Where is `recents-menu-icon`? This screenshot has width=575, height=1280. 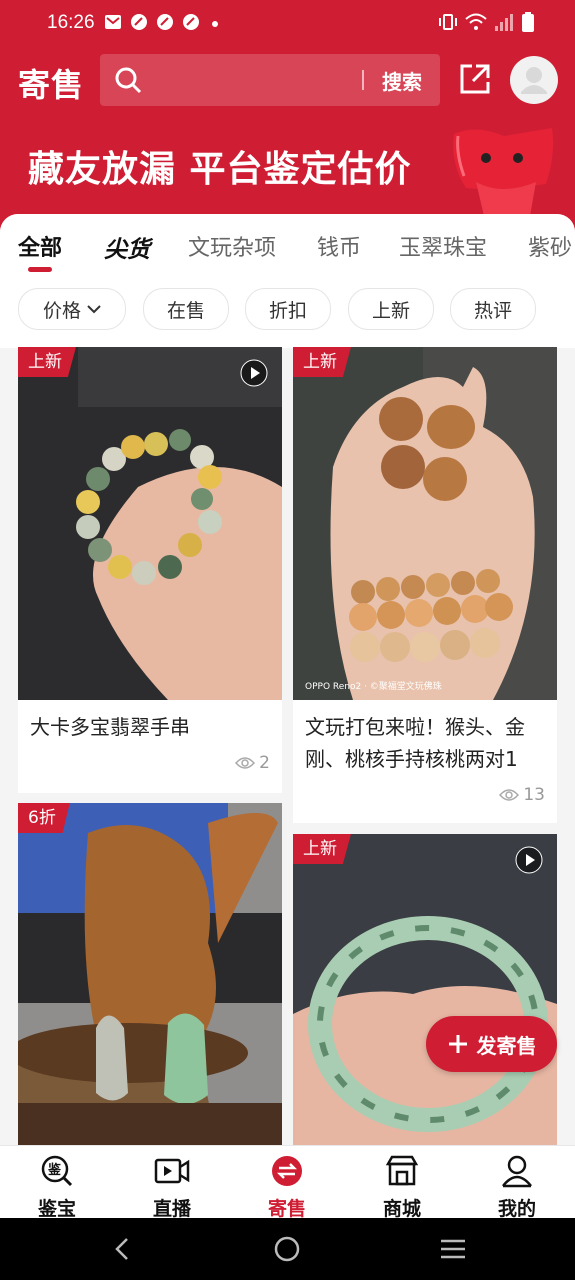
recents-menu-icon is located at coordinates (453, 1249).